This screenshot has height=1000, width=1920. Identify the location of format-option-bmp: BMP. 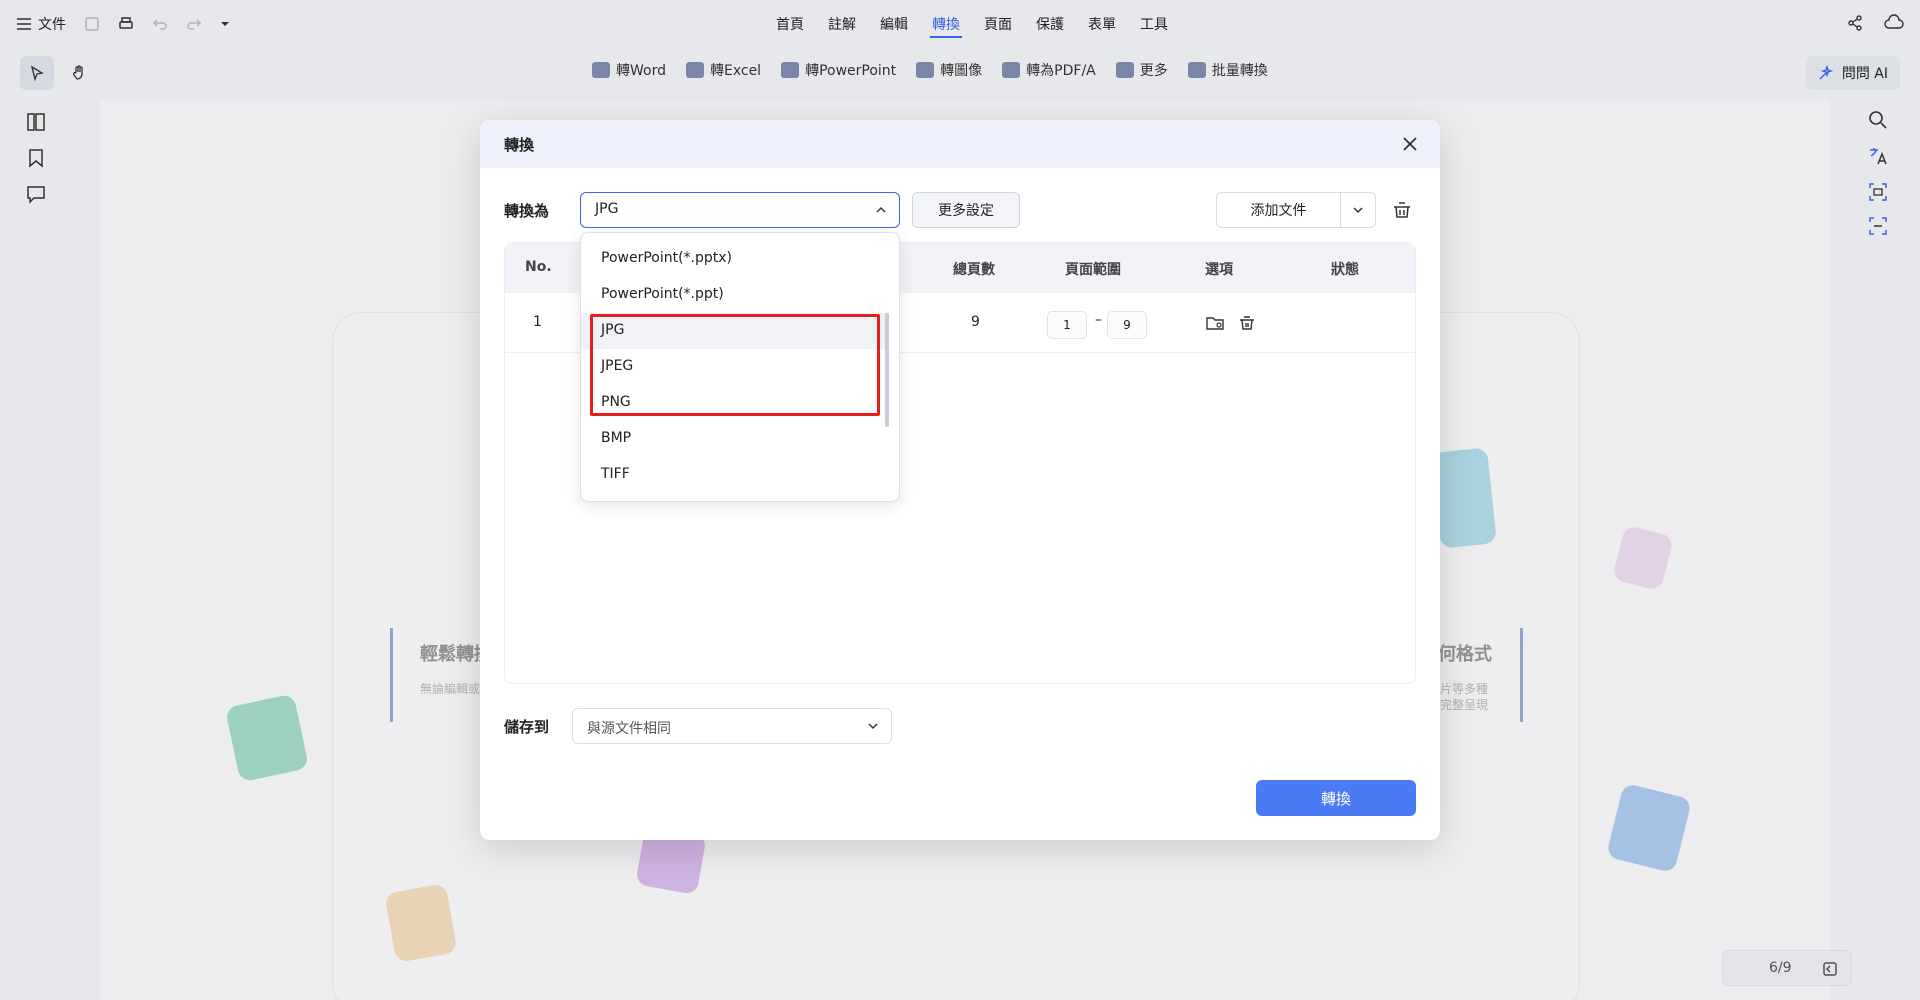
(735, 439).